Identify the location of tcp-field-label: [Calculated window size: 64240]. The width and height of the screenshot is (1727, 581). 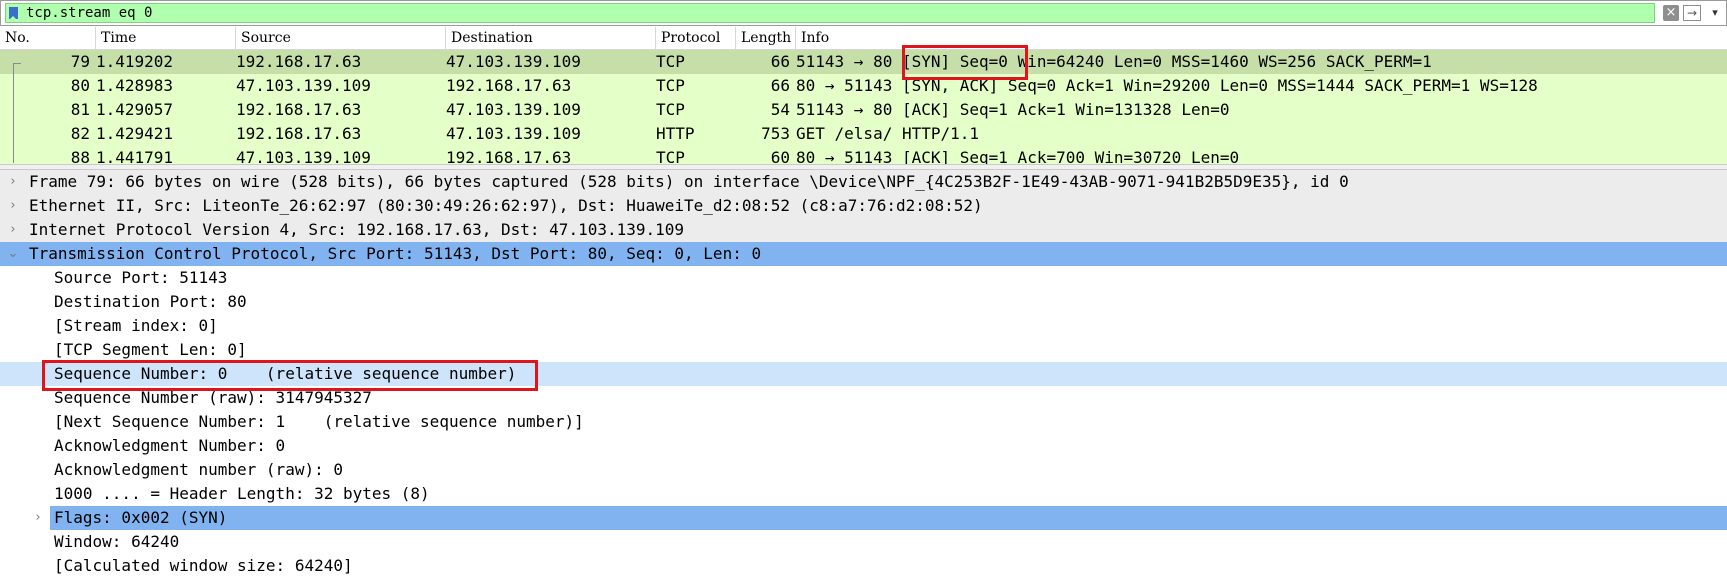
(203, 565).